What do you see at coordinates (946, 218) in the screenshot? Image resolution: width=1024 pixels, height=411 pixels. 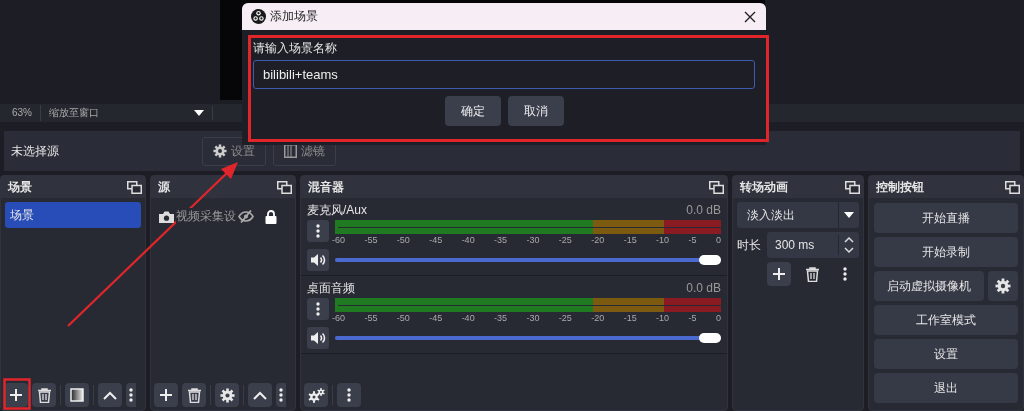 I see `control-button: 开始直播` at bounding box center [946, 218].